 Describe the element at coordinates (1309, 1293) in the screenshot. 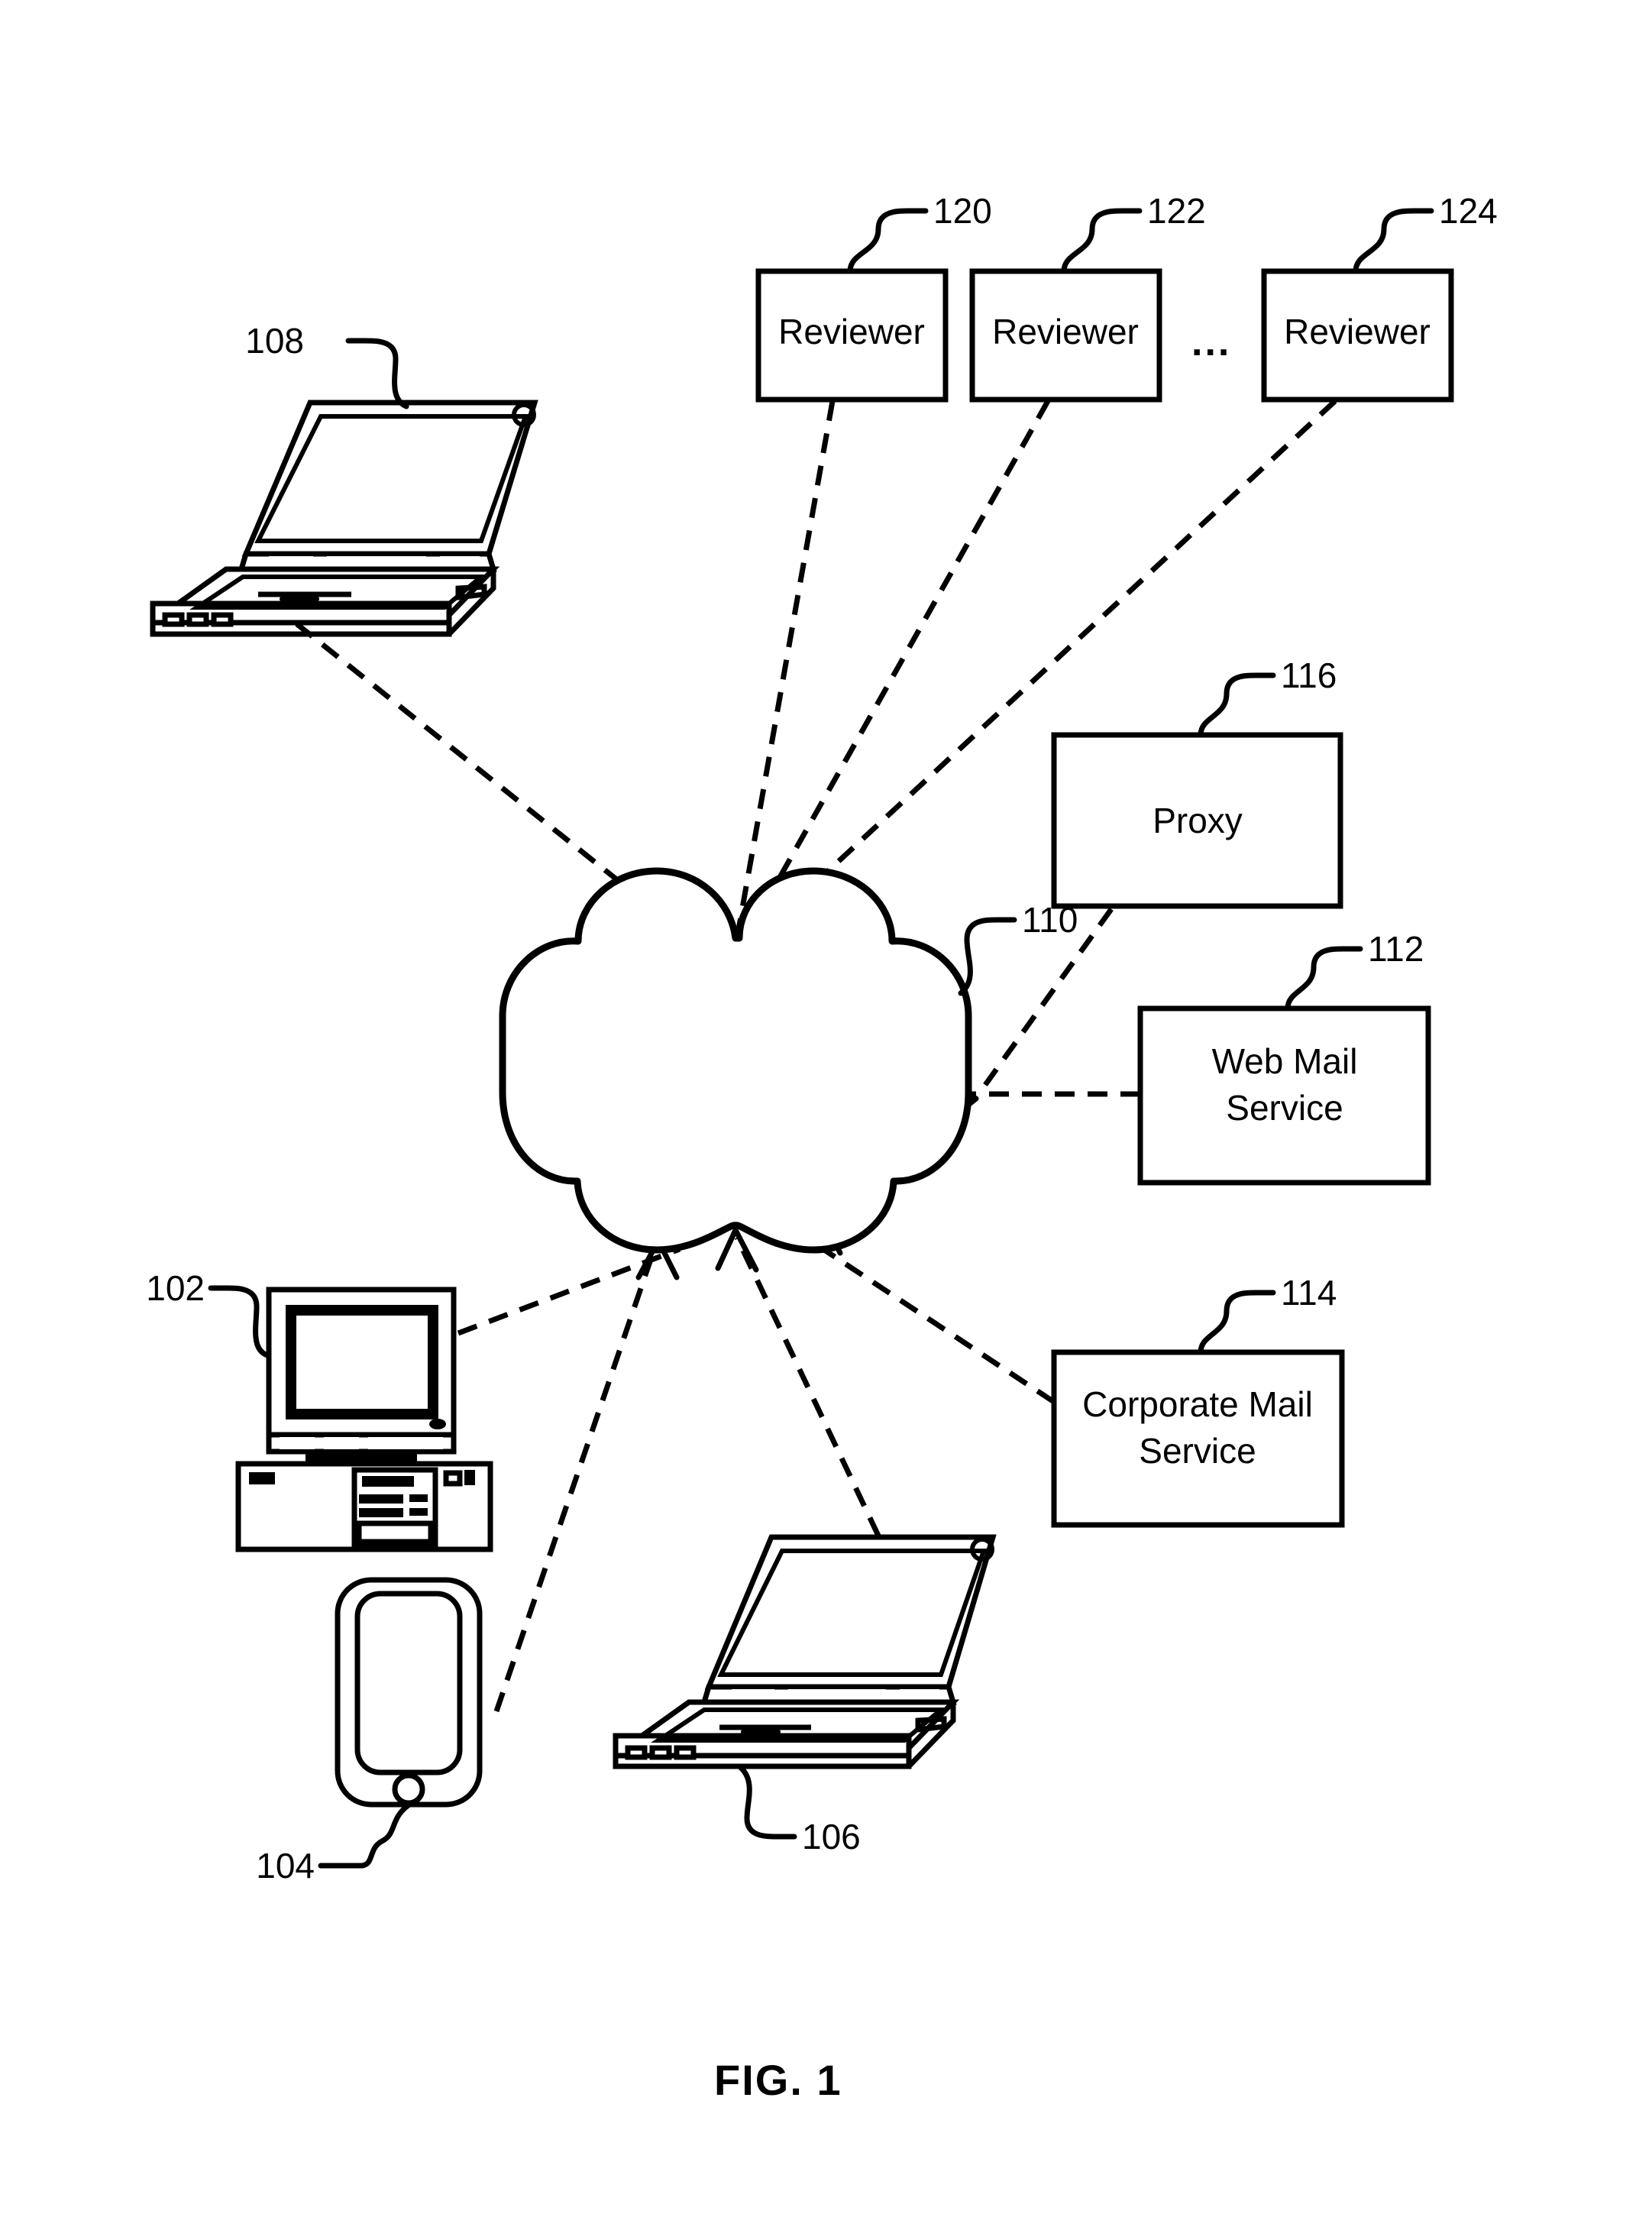

I see `corporate-mail-ref-number: 114` at that location.